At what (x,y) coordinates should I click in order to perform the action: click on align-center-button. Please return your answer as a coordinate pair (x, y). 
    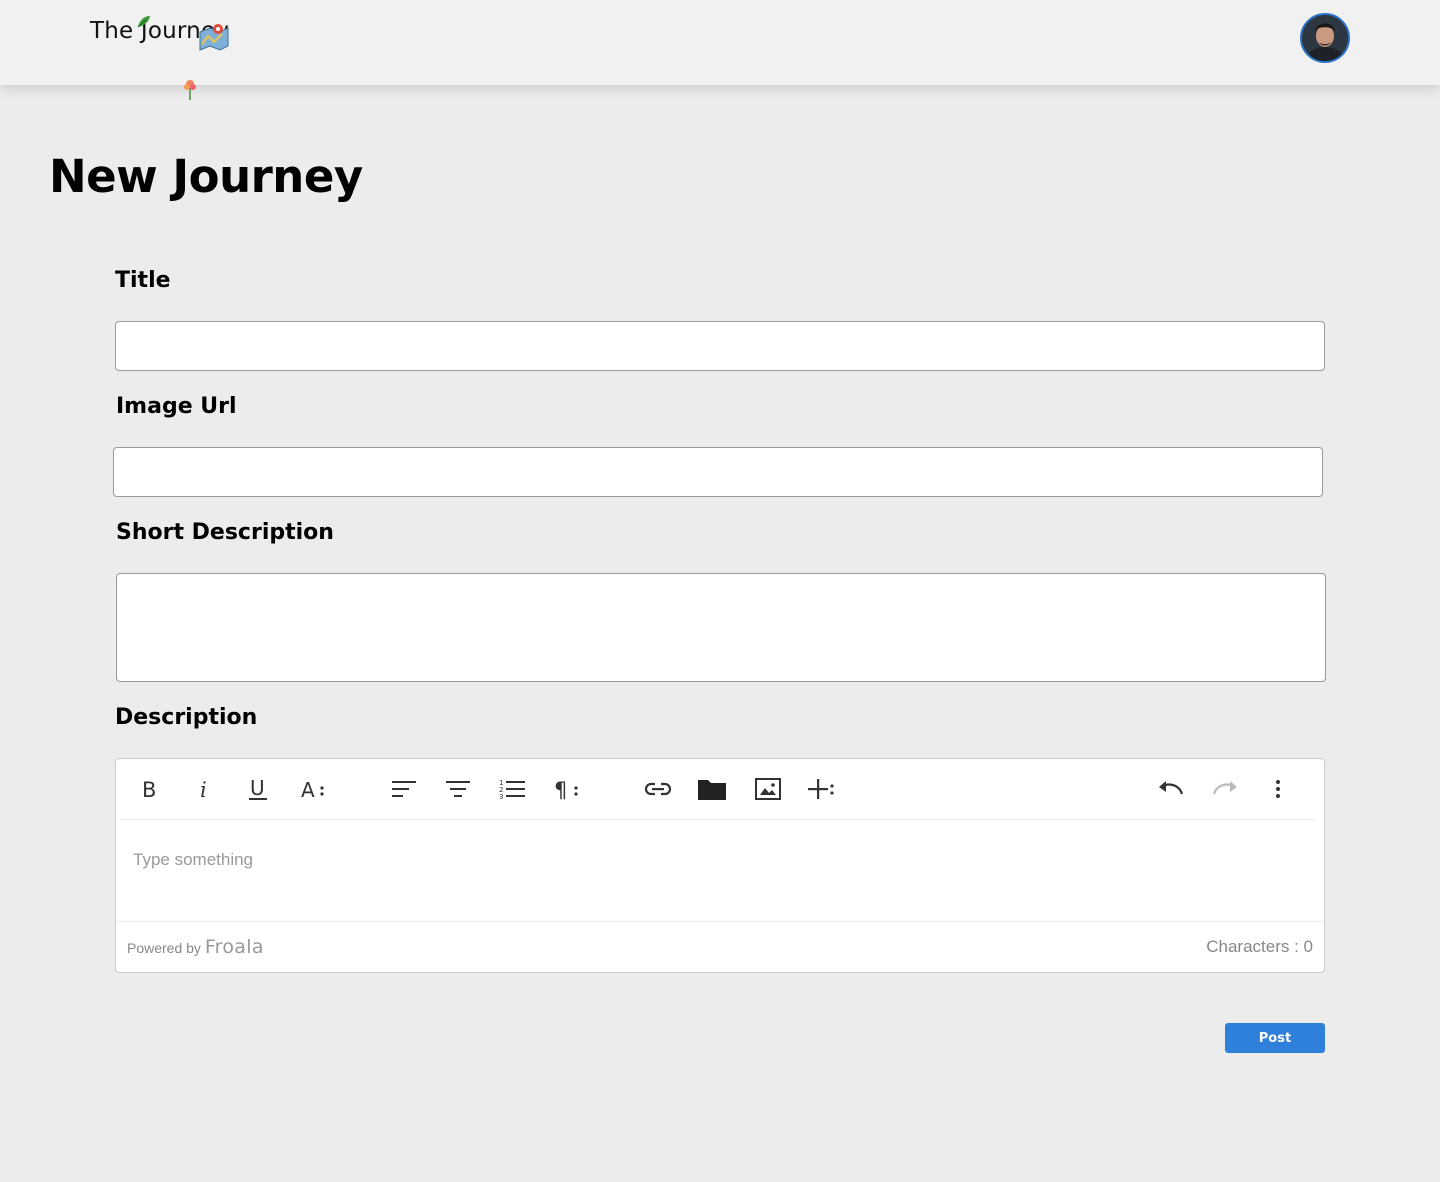
    Looking at the image, I should click on (458, 789).